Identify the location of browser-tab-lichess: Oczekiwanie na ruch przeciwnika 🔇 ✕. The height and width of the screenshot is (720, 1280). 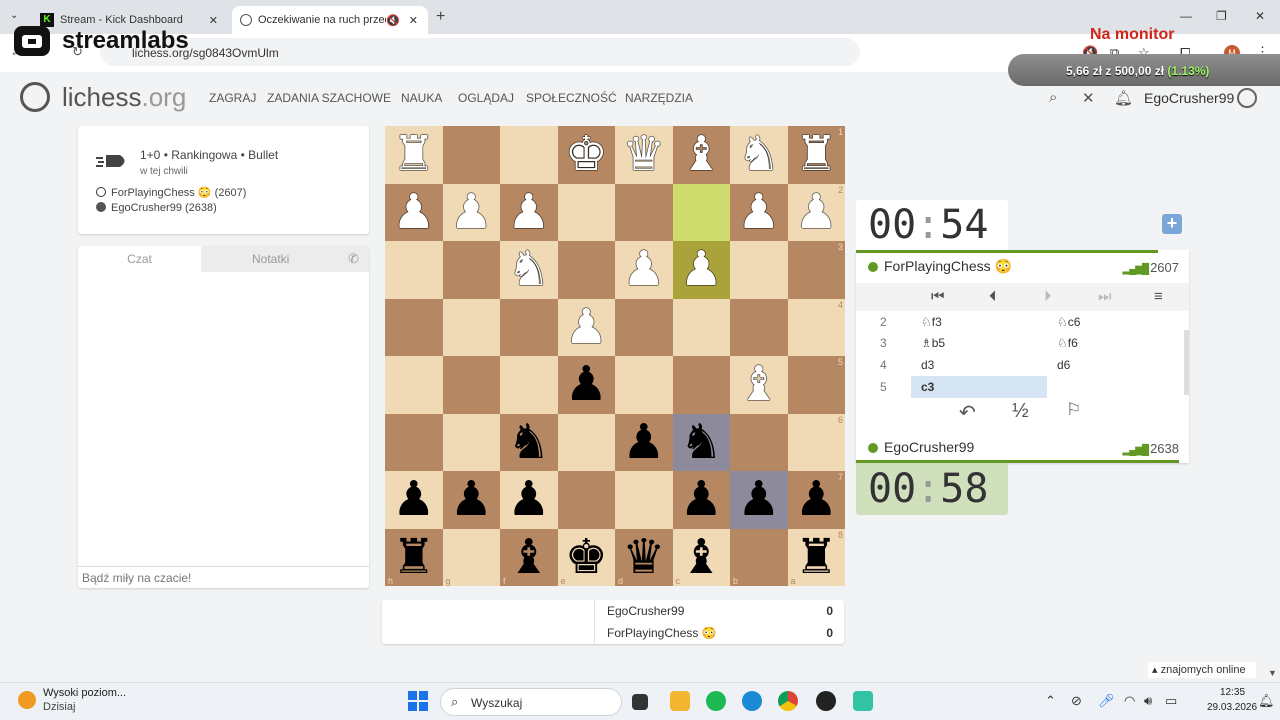
(330, 20).